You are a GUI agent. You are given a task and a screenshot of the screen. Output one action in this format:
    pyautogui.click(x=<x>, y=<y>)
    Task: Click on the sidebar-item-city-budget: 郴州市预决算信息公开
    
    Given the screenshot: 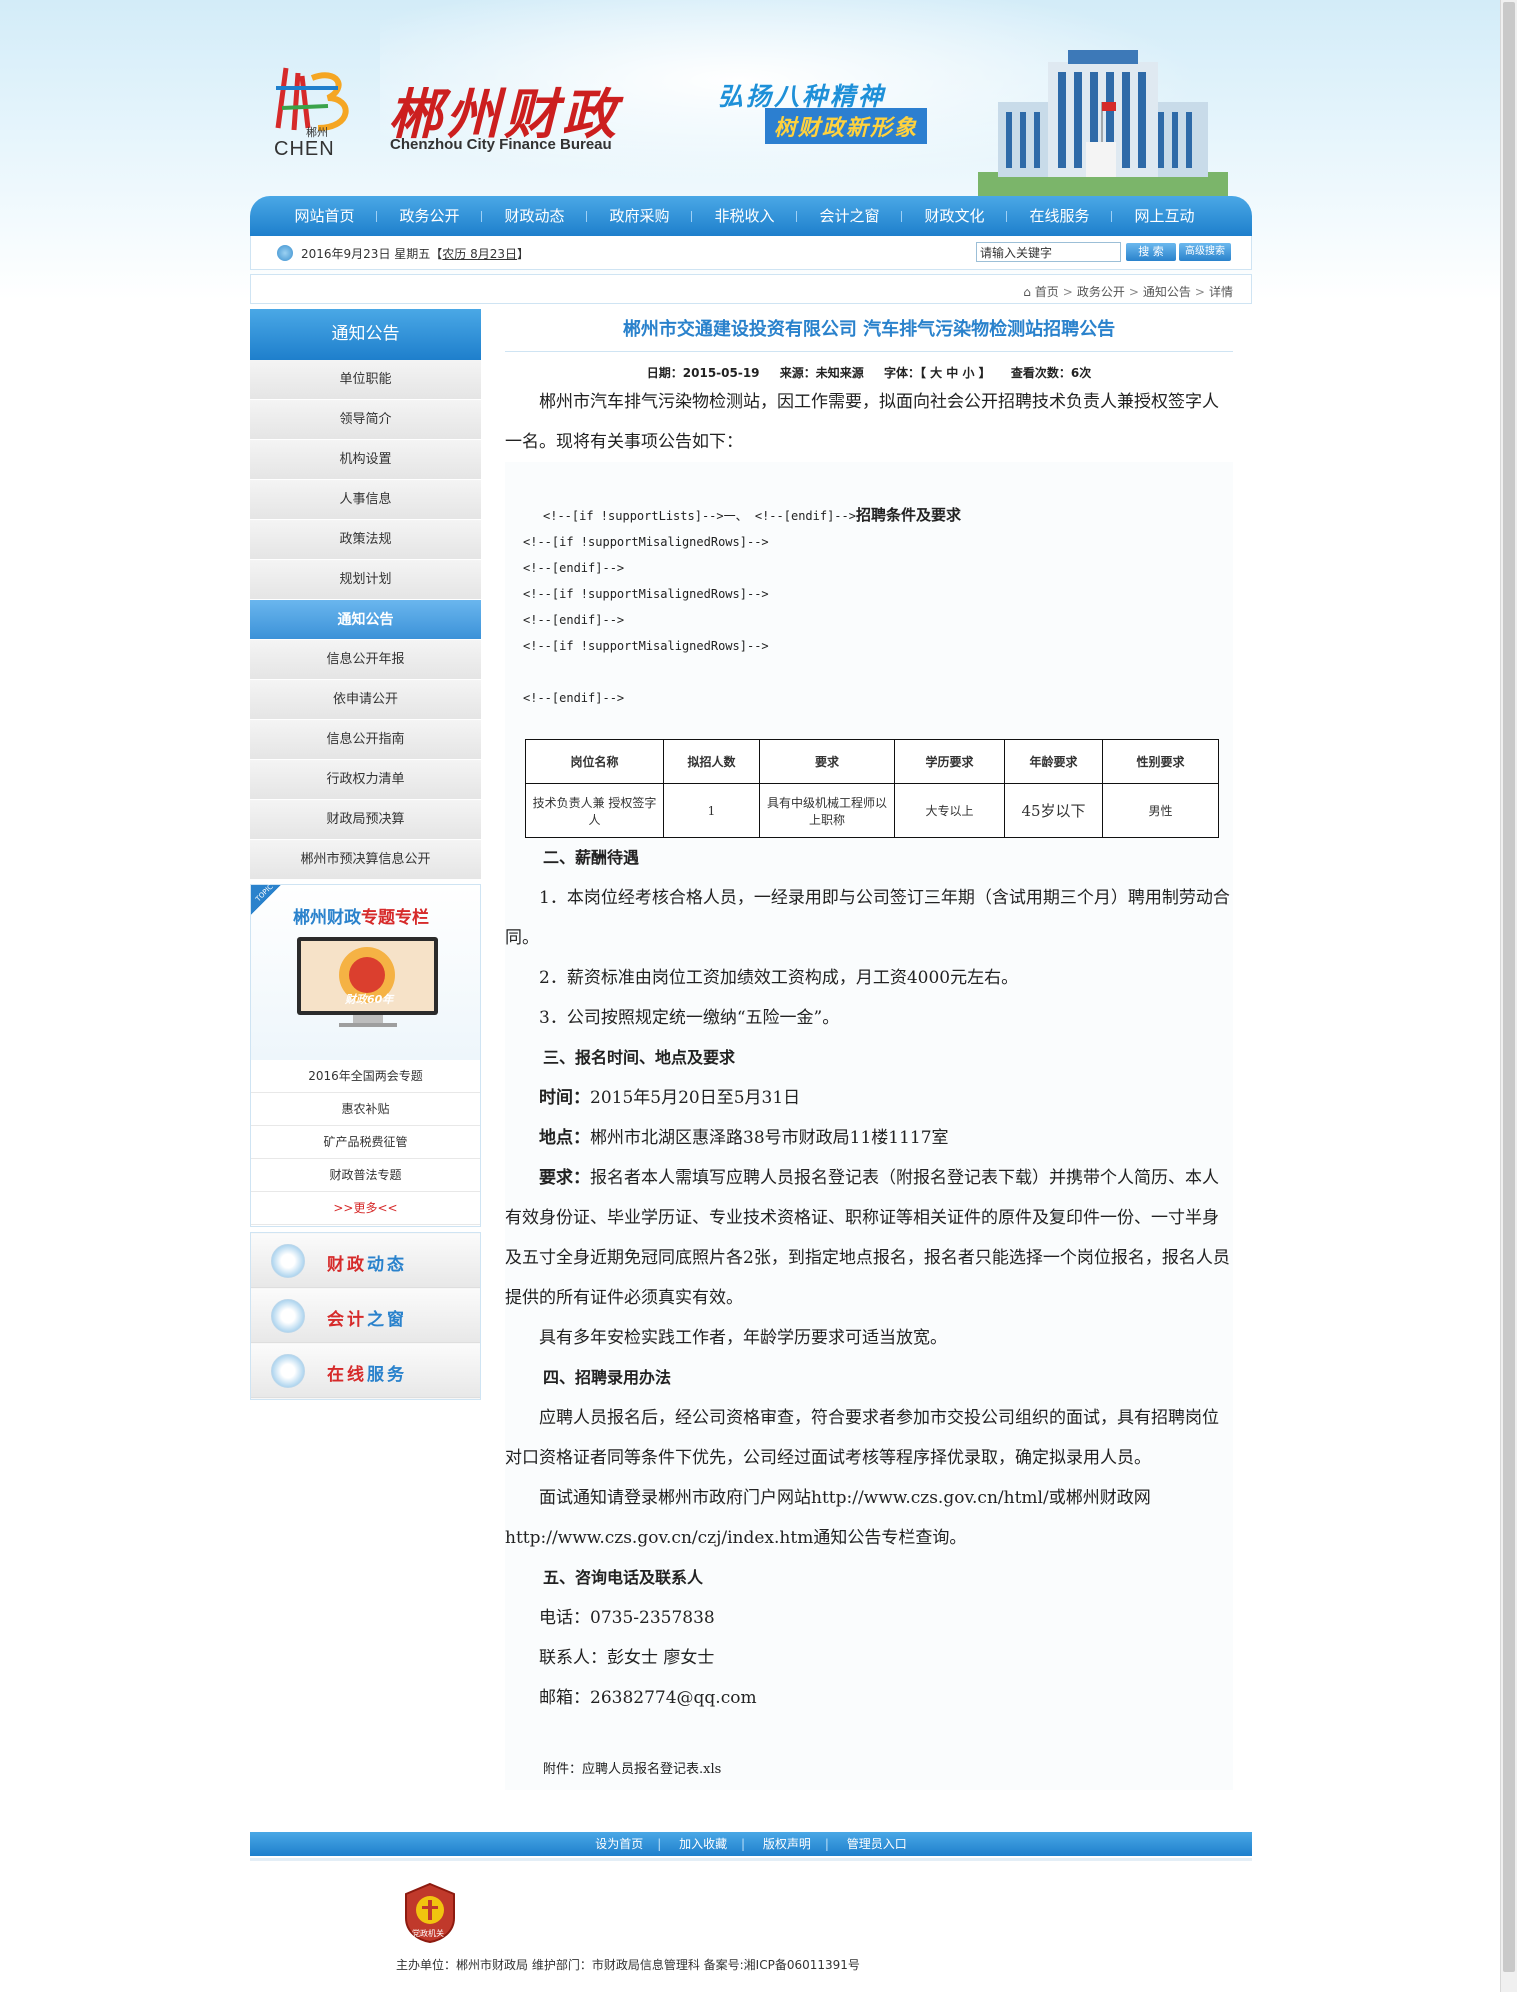 What is the action you would take?
    pyautogui.click(x=365, y=860)
    